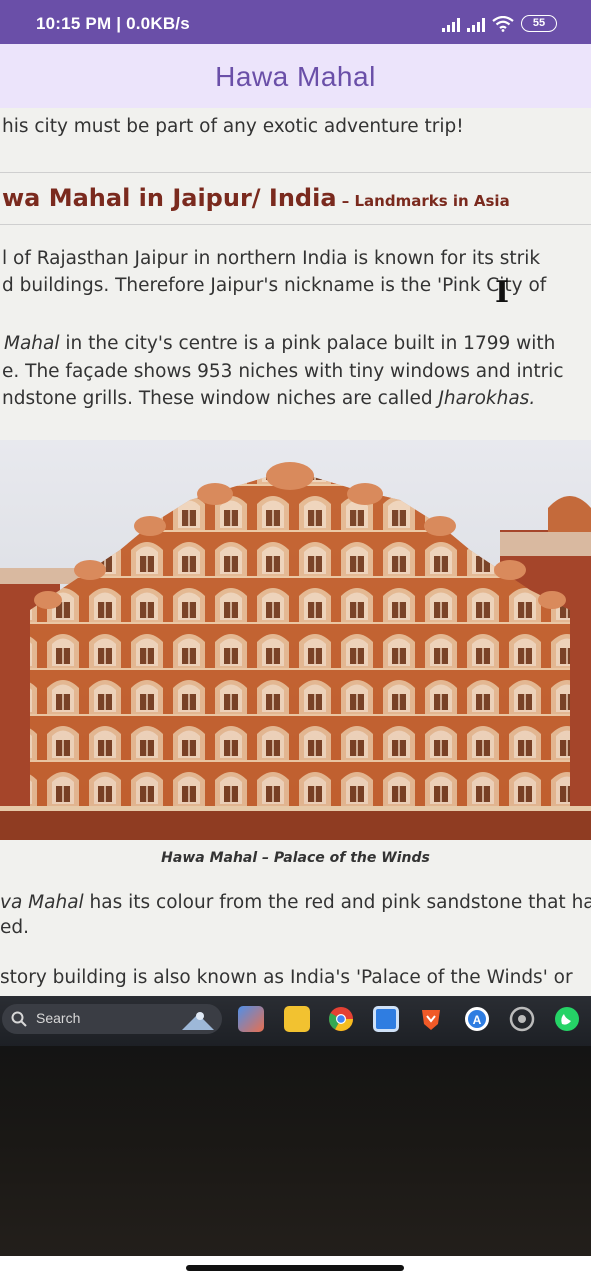 This screenshot has height=1280, width=591. Describe the element at coordinates (42, 902) in the screenshot. I see `para3-emphasis: va Mahal` at that location.